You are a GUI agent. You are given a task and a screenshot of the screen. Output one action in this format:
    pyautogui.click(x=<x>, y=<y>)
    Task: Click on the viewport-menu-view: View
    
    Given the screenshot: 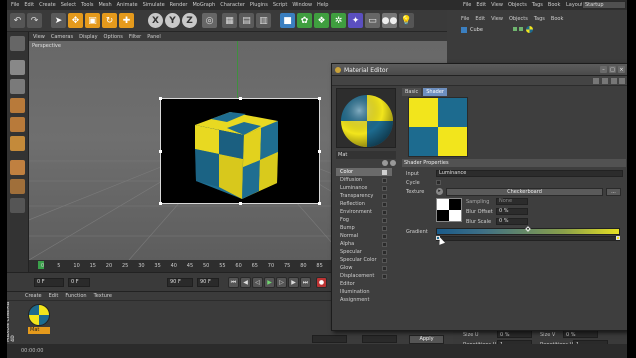 What is the action you would take?
    pyautogui.click(x=39, y=37)
    